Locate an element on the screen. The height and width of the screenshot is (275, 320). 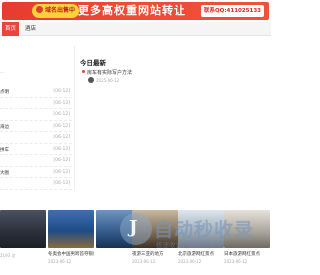
gallery-caption: 冬奥会中国男跨首夺银牌 is located at coordinates (71, 254).